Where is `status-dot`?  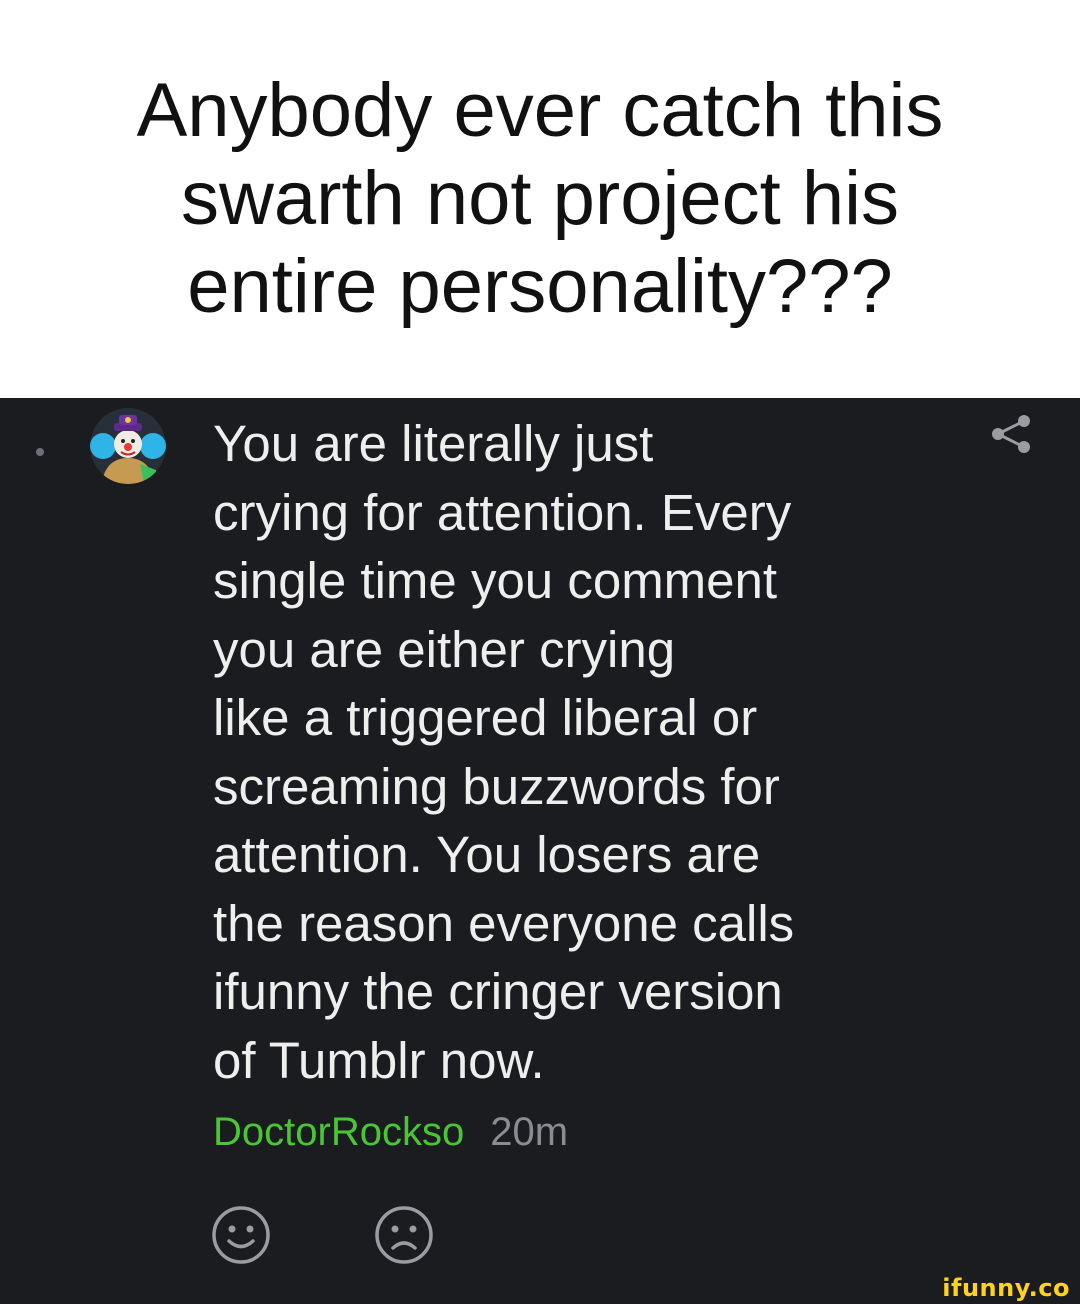
status-dot is located at coordinates (40, 452).